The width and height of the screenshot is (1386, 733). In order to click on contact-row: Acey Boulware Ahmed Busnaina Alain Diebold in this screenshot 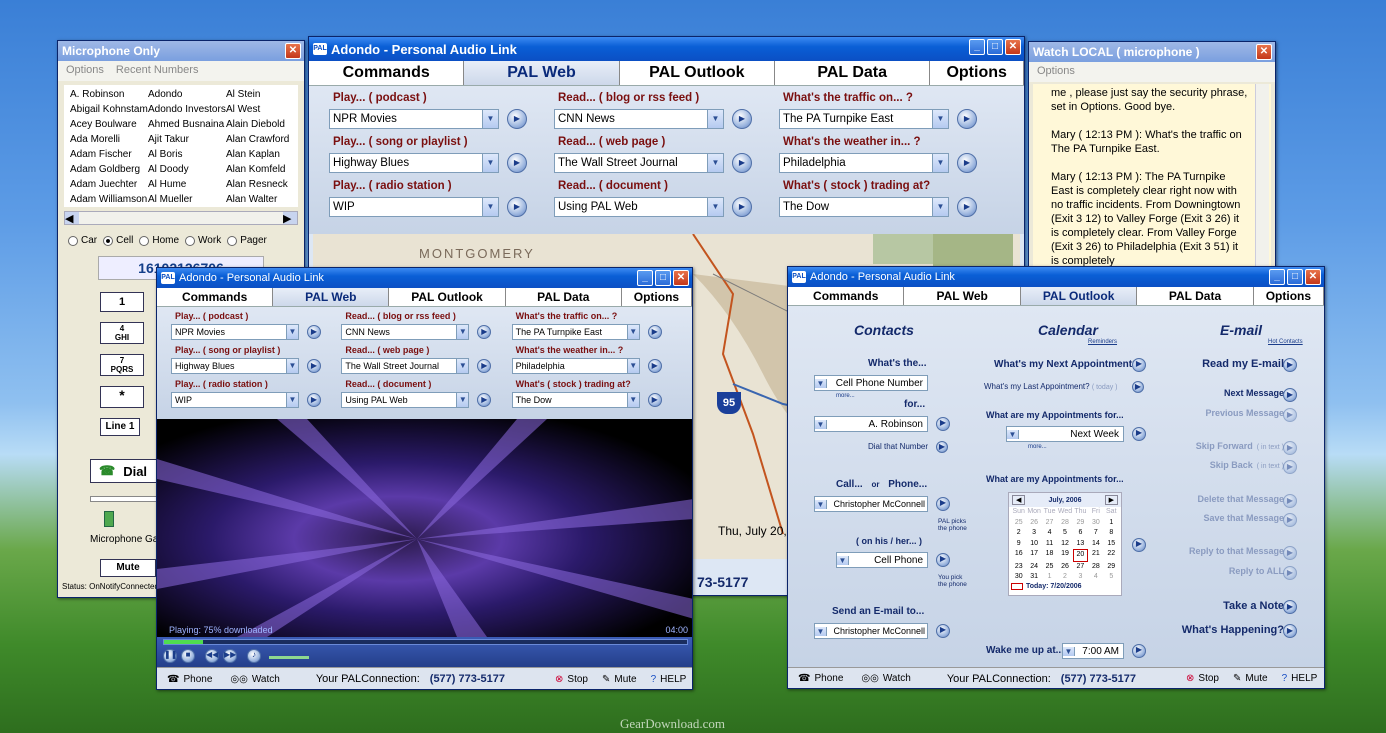, I will do `click(181, 124)`.